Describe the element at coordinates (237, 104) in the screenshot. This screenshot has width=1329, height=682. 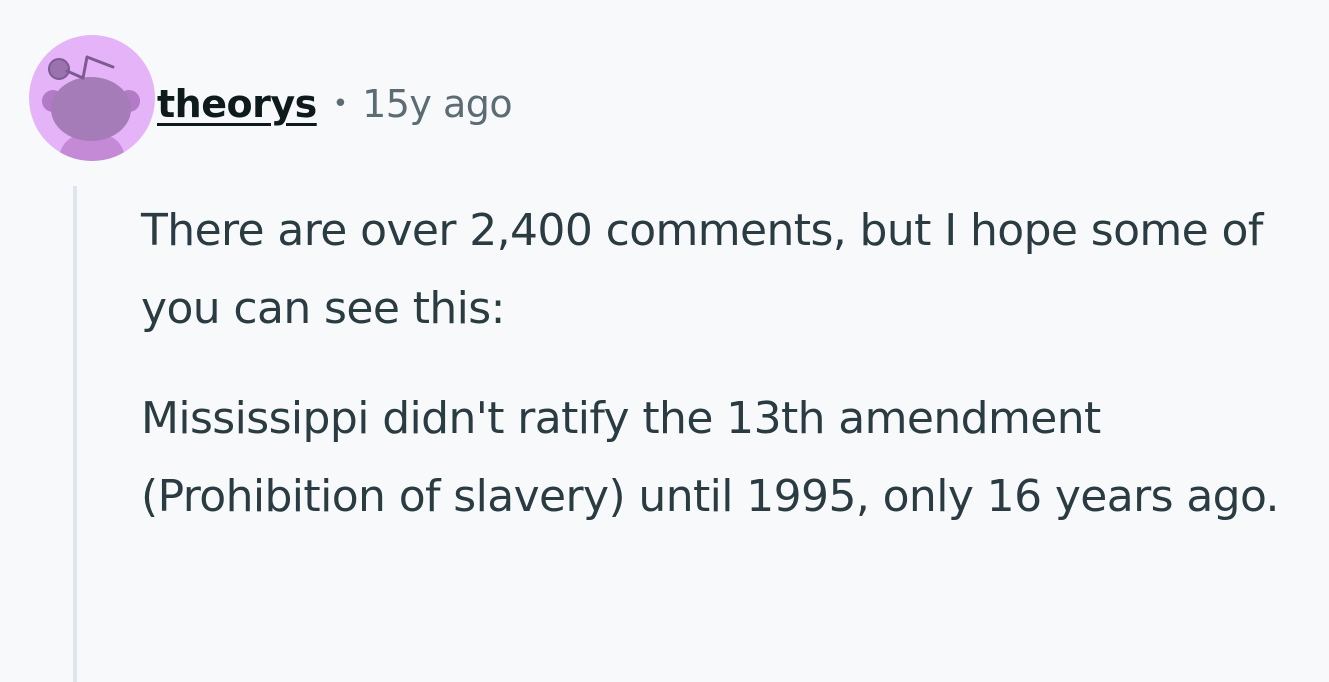
I see `author-link: theorys` at that location.